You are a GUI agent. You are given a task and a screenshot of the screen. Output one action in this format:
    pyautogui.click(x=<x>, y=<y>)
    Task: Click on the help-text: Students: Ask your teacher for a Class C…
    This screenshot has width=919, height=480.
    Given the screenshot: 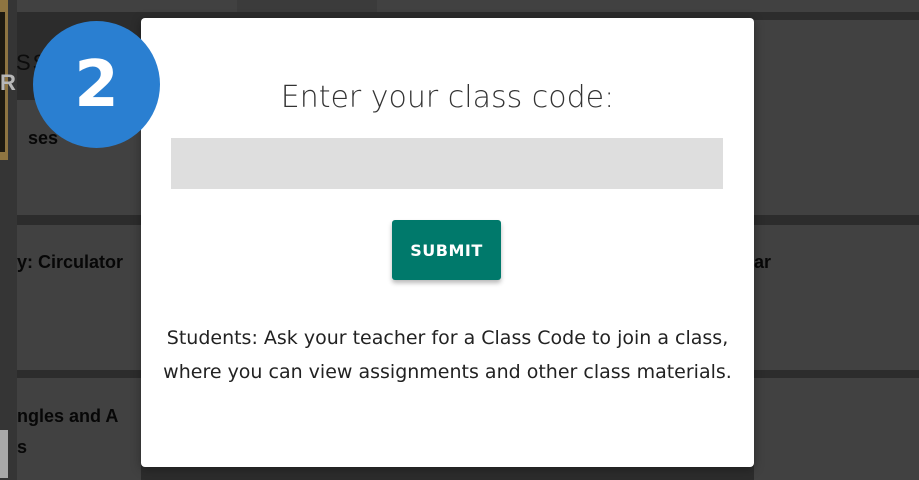 What is the action you would take?
    pyautogui.click(x=447, y=355)
    